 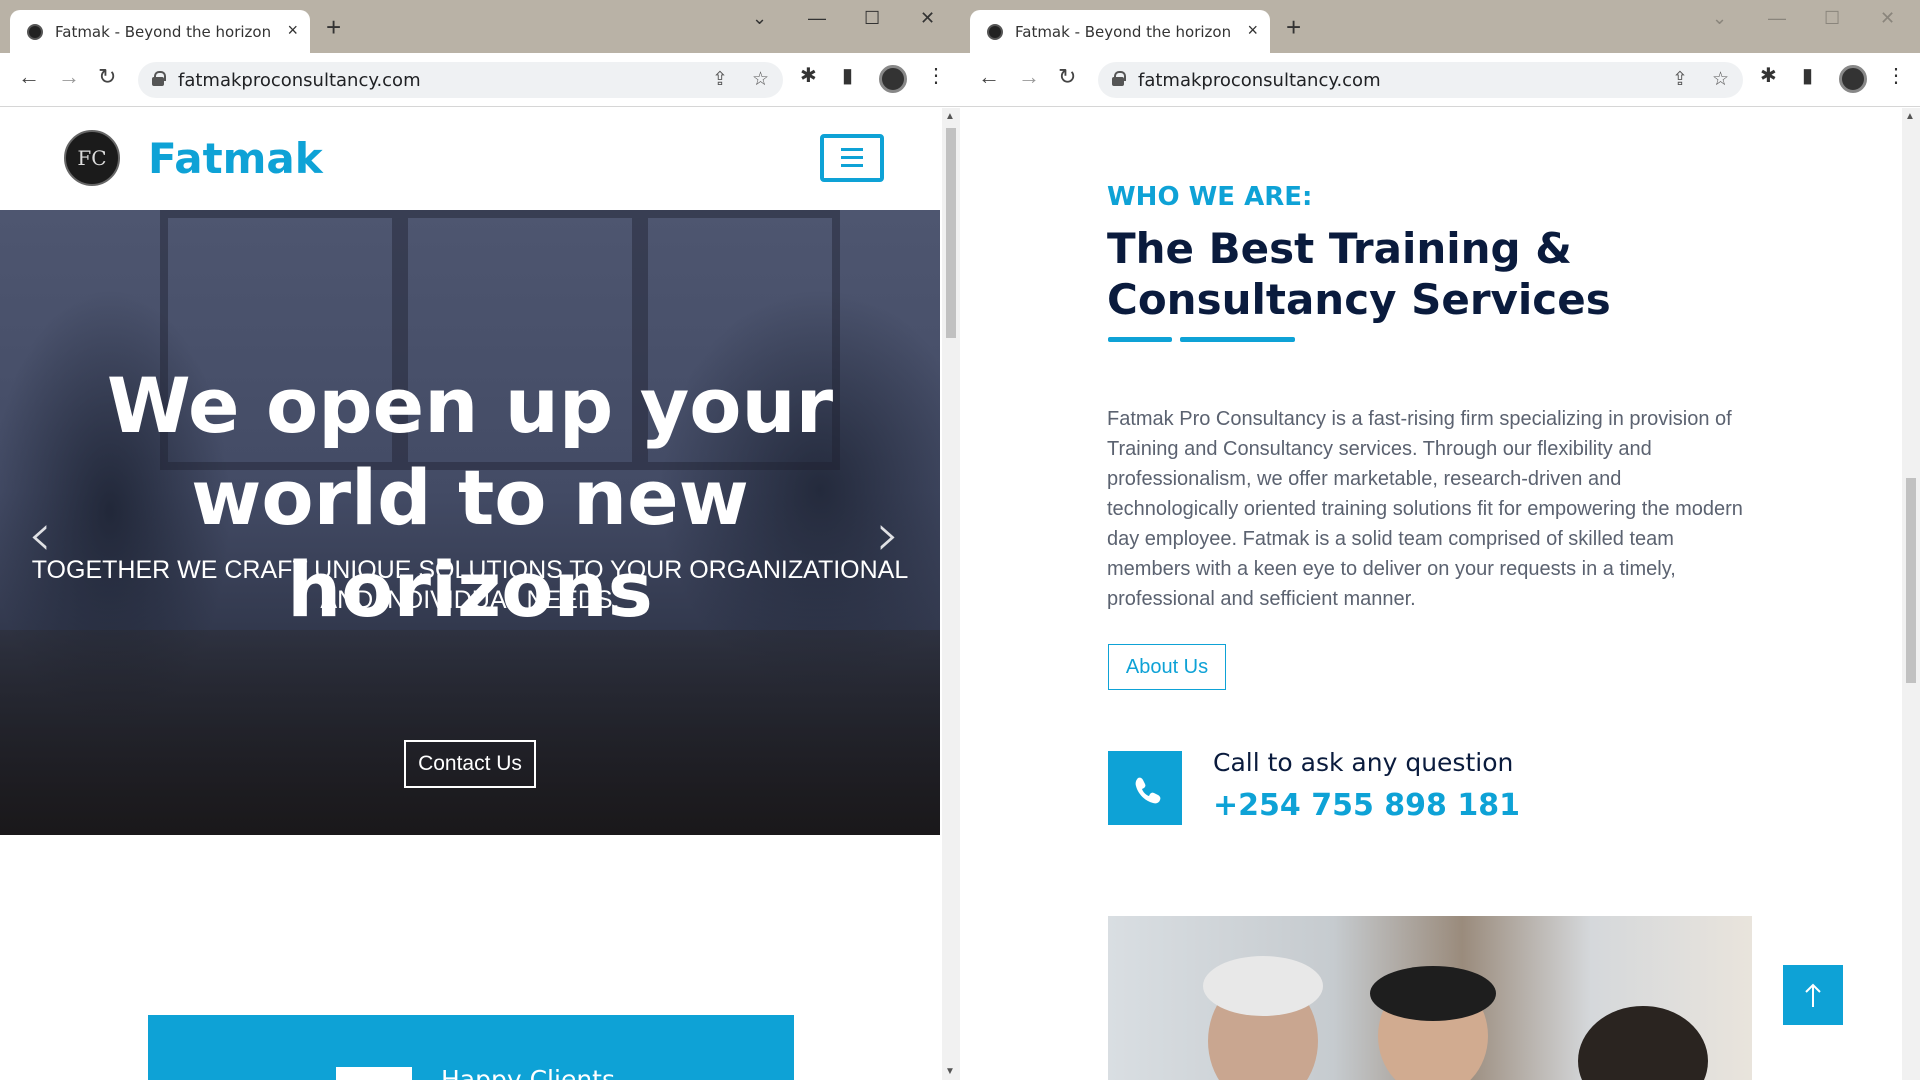 What do you see at coordinates (374, 1073) in the screenshot?
I see `stat-icon` at bounding box center [374, 1073].